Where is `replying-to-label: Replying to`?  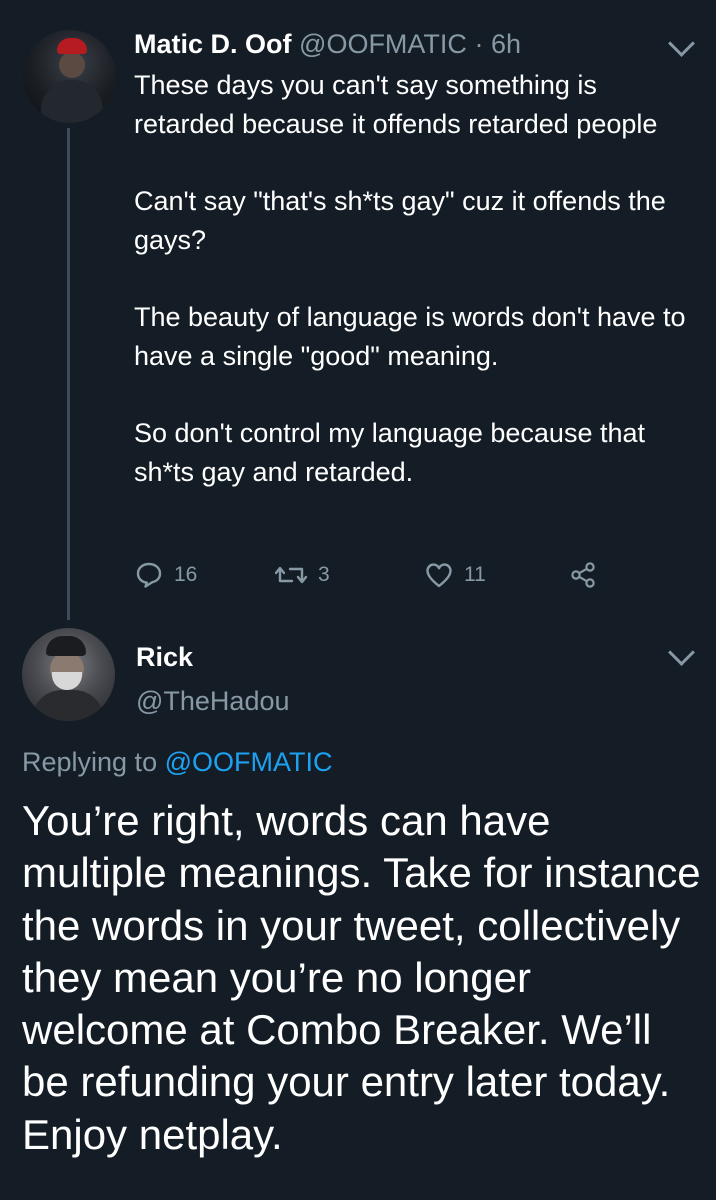
replying-to-label: Replying to is located at coordinates (90, 762).